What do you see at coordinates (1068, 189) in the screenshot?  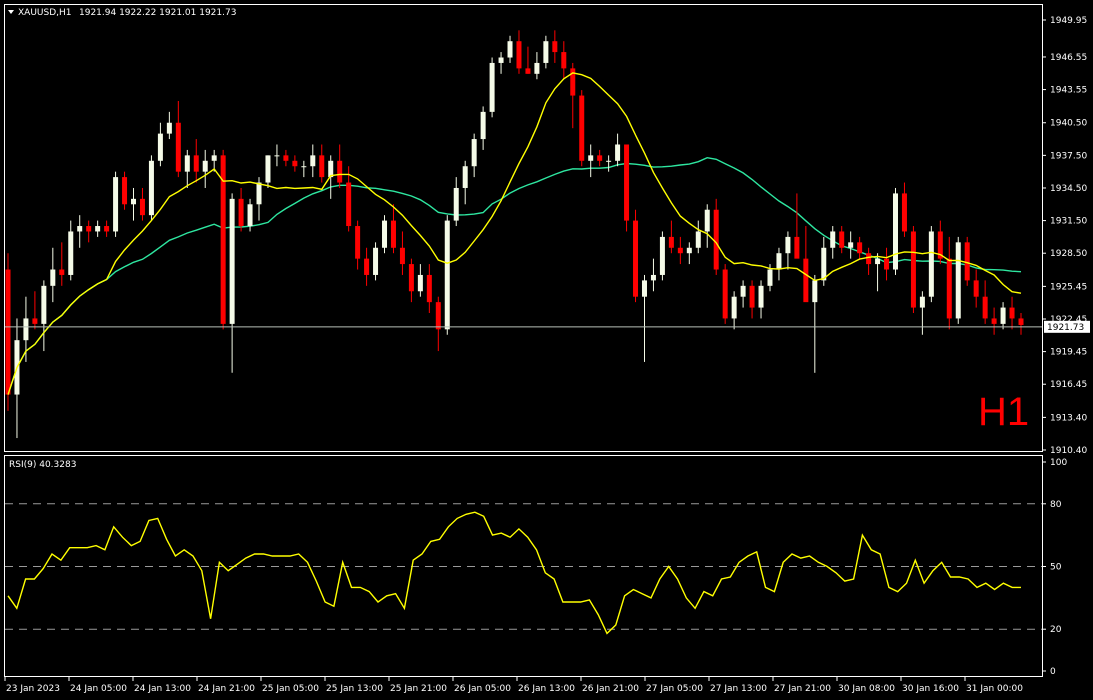 I see `price-tick-label: 1934.50` at bounding box center [1068, 189].